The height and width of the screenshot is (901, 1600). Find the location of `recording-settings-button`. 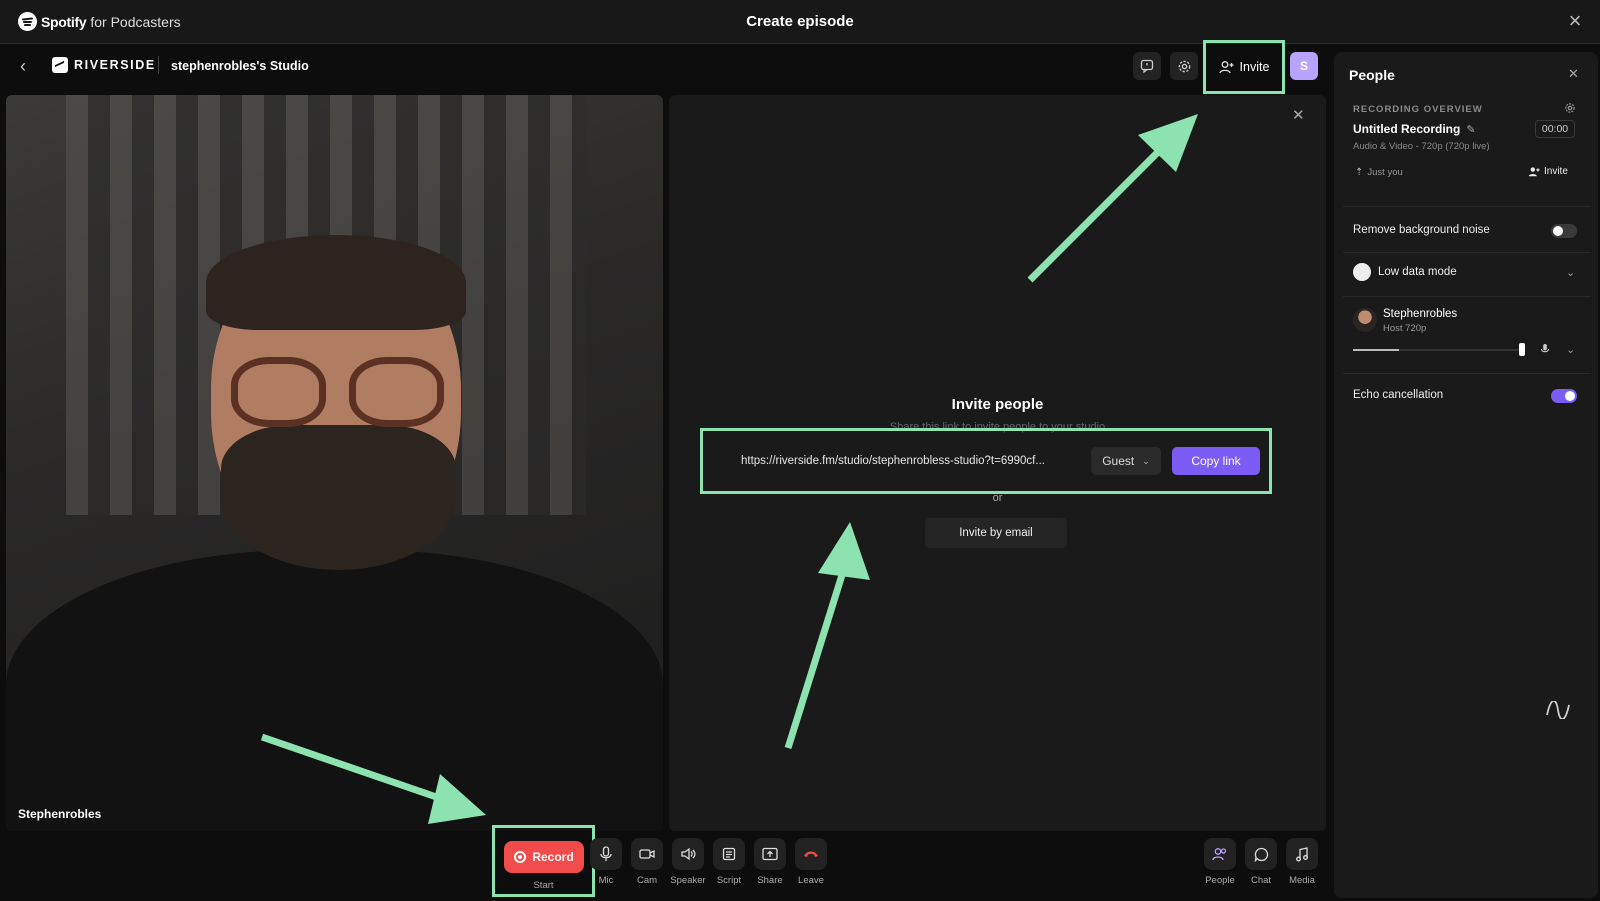

recording-settings-button is located at coordinates (1570, 110).